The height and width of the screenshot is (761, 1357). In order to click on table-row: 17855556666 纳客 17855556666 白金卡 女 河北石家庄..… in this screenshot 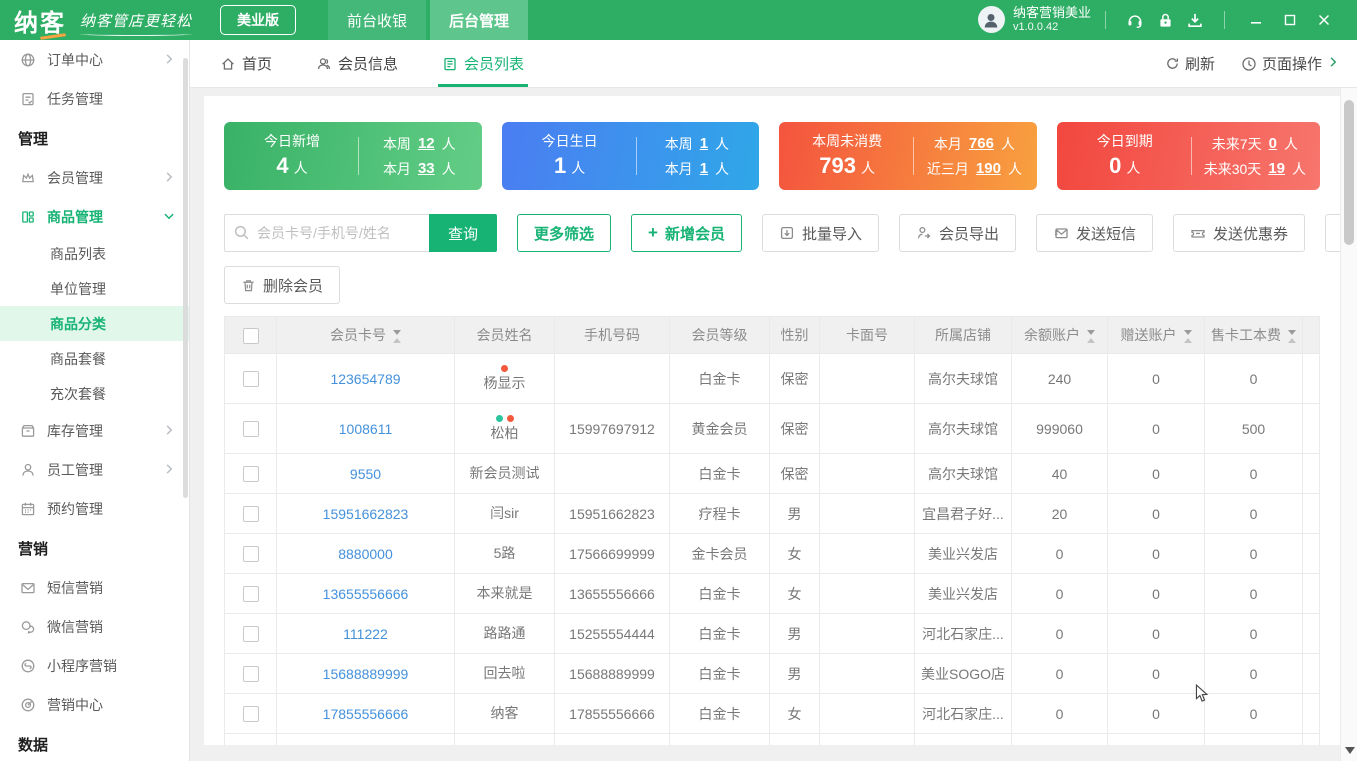, I will do `click(772, 713)`.